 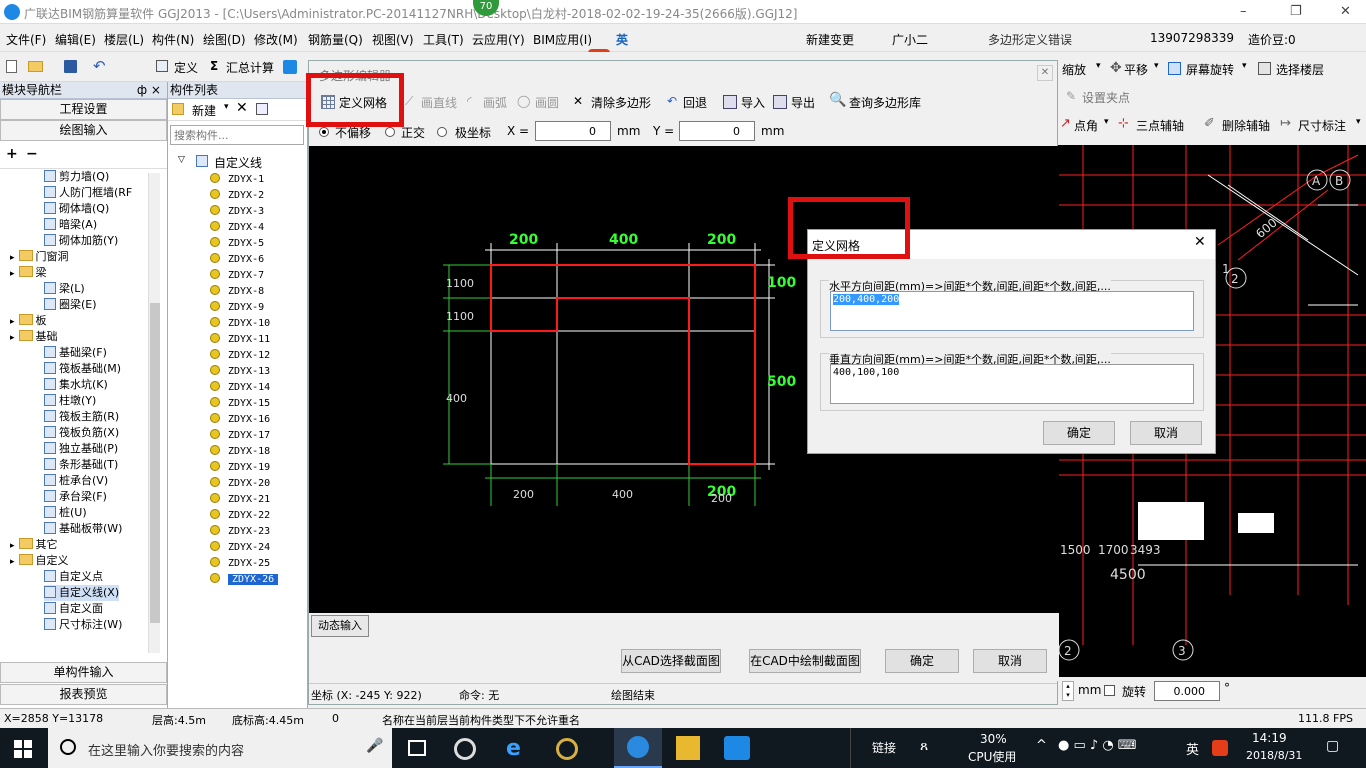 I want to click on draw-line-button: 画直线, so click(x=439, y=102).